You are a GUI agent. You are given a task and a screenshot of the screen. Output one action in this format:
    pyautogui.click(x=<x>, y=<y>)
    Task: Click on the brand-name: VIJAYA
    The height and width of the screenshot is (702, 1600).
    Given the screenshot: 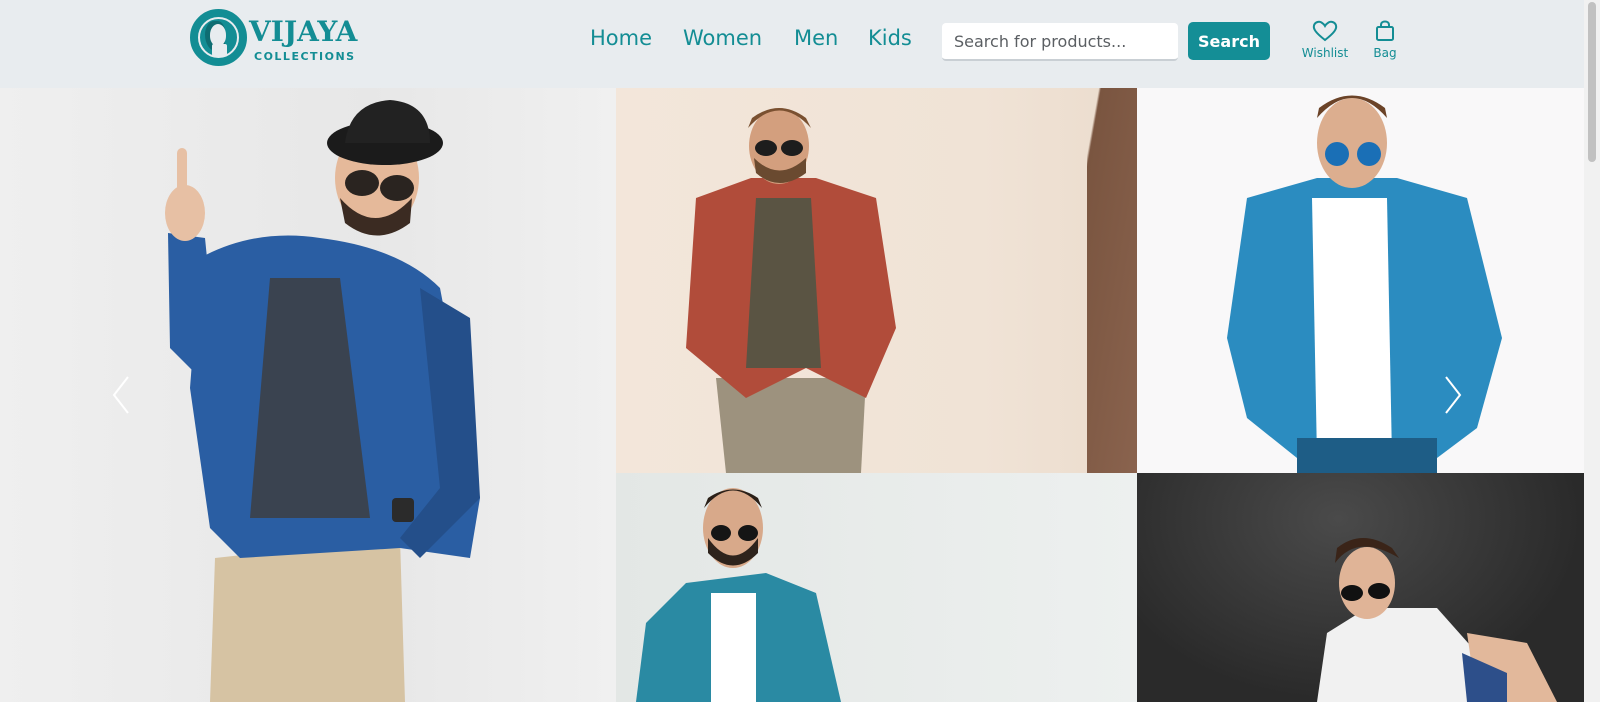 What is the action you would take?
    pyautogui.click(x=303, y=31)
    